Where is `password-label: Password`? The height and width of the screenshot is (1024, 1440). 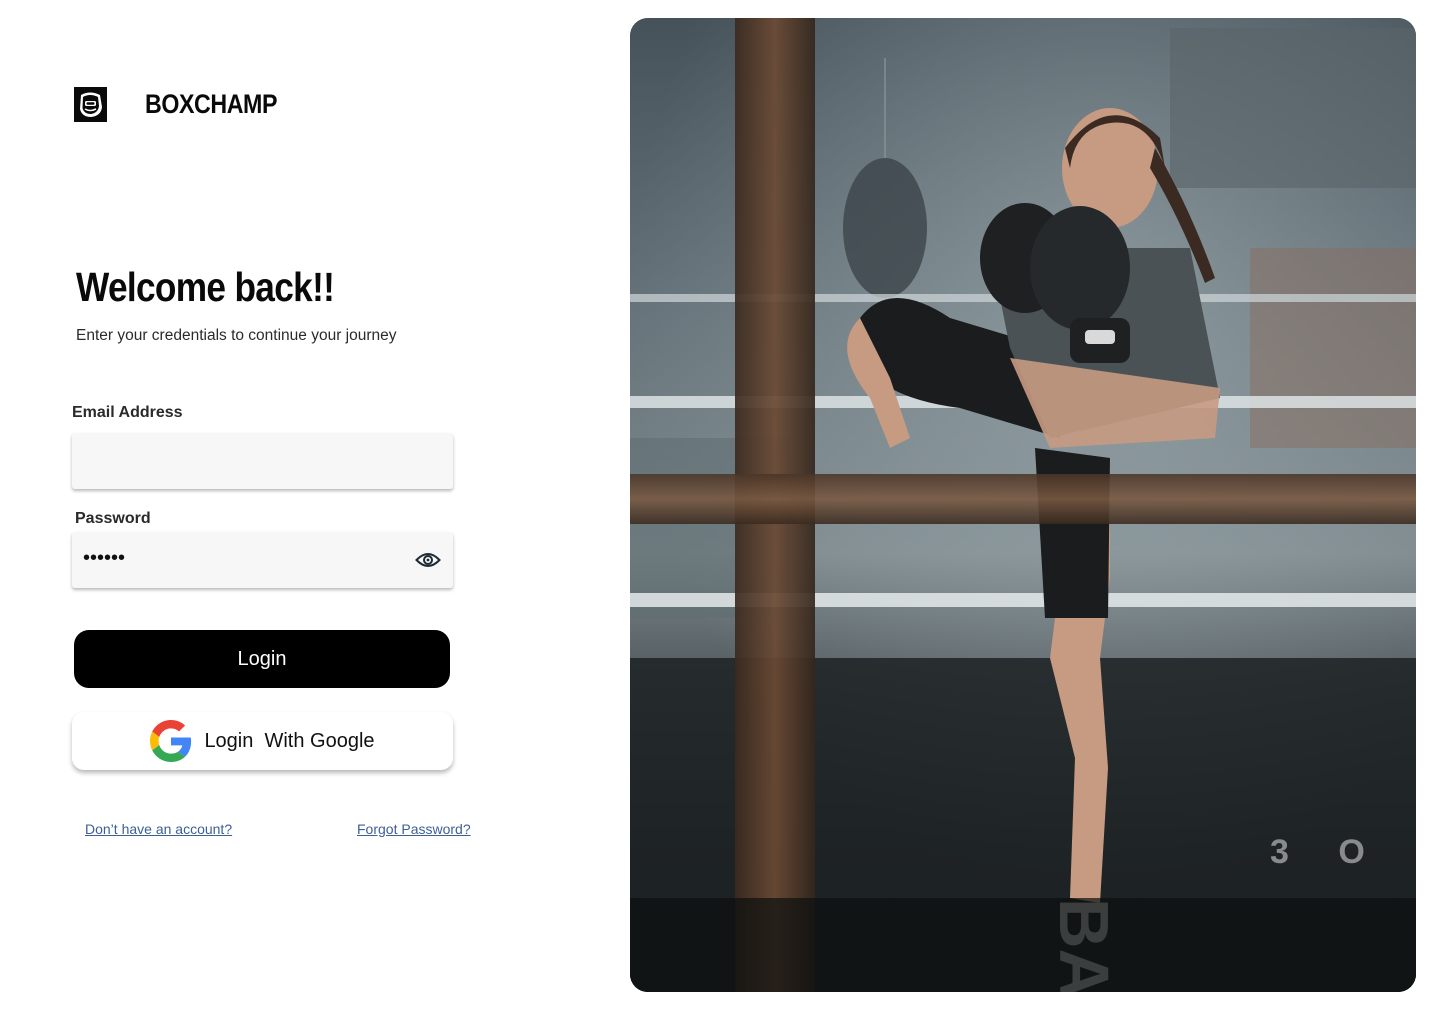
password-label: Password is located at coordinates (113, 518).